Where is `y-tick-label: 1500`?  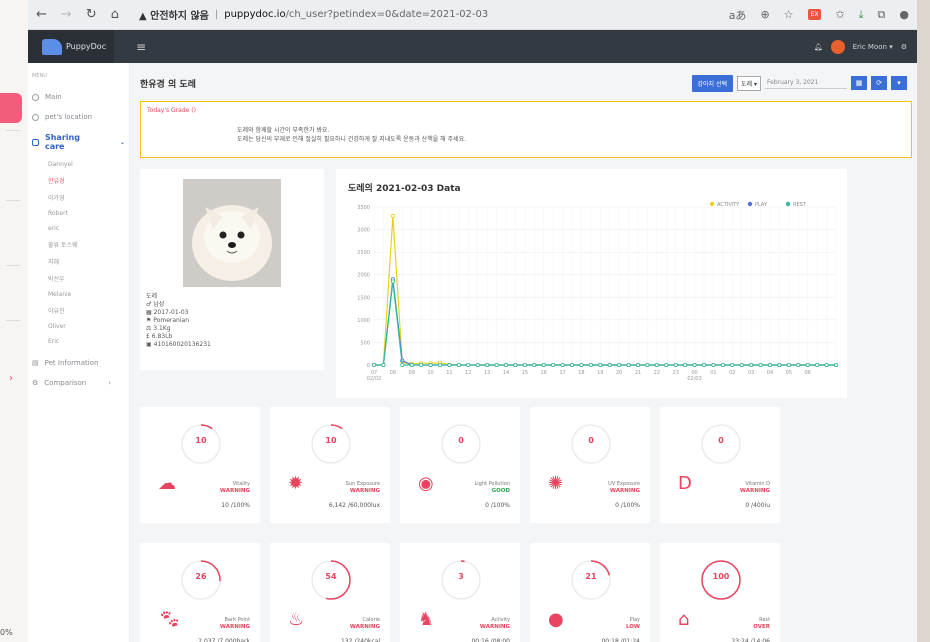 y-tick-label: 1500 is located at coordinates (363, 298).